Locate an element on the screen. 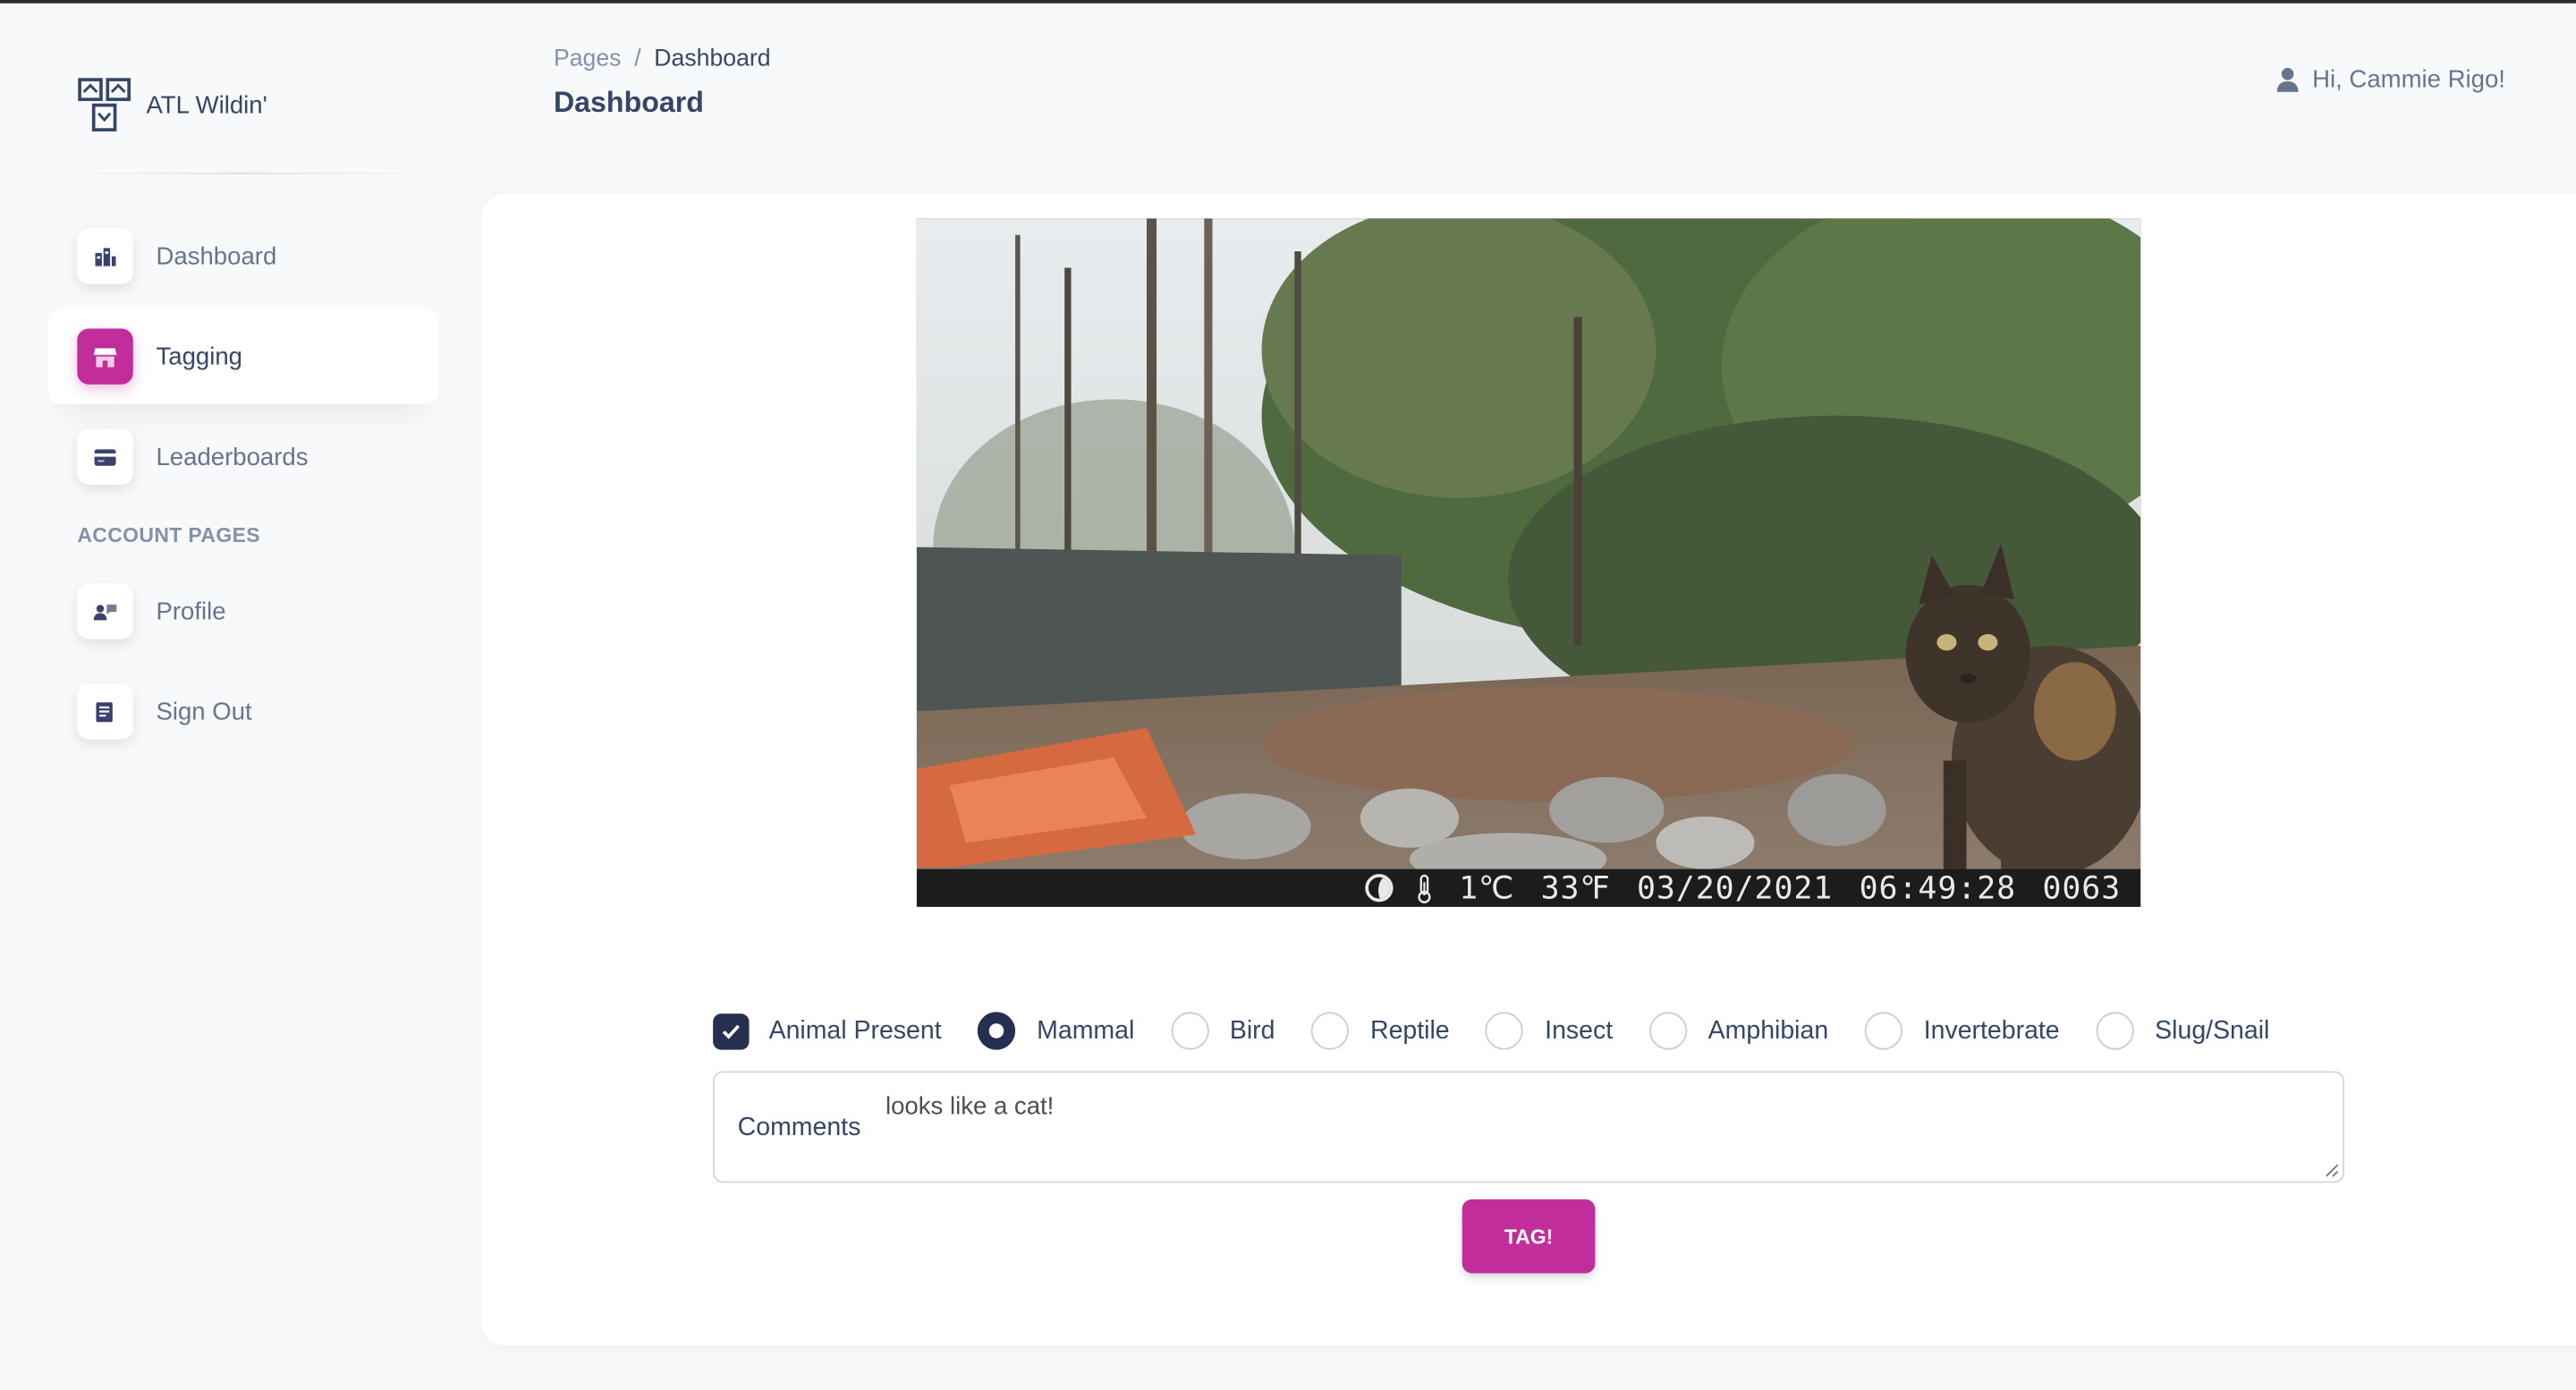 Image resolution: width=2576 pixels, height=1390 pixels. user-menu: Hi, Cammie Rigo! is located at coordinates (2391, 79).